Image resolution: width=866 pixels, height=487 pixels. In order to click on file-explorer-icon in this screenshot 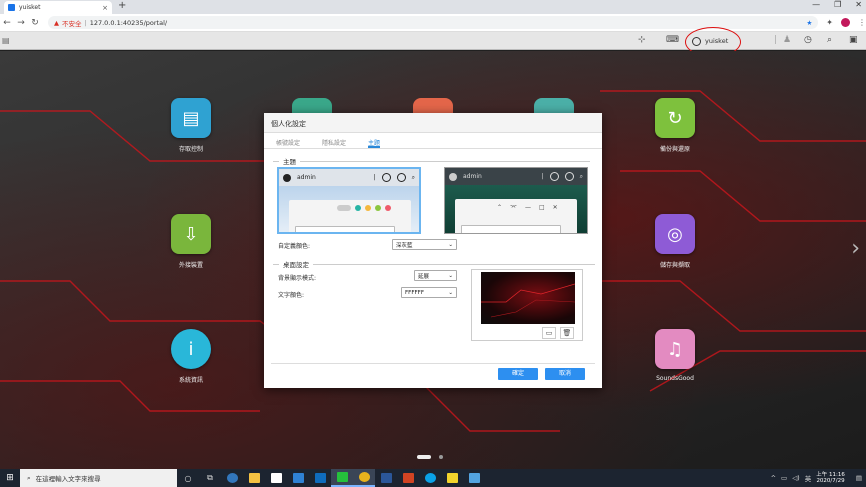, I will do `click(254, 478)`.